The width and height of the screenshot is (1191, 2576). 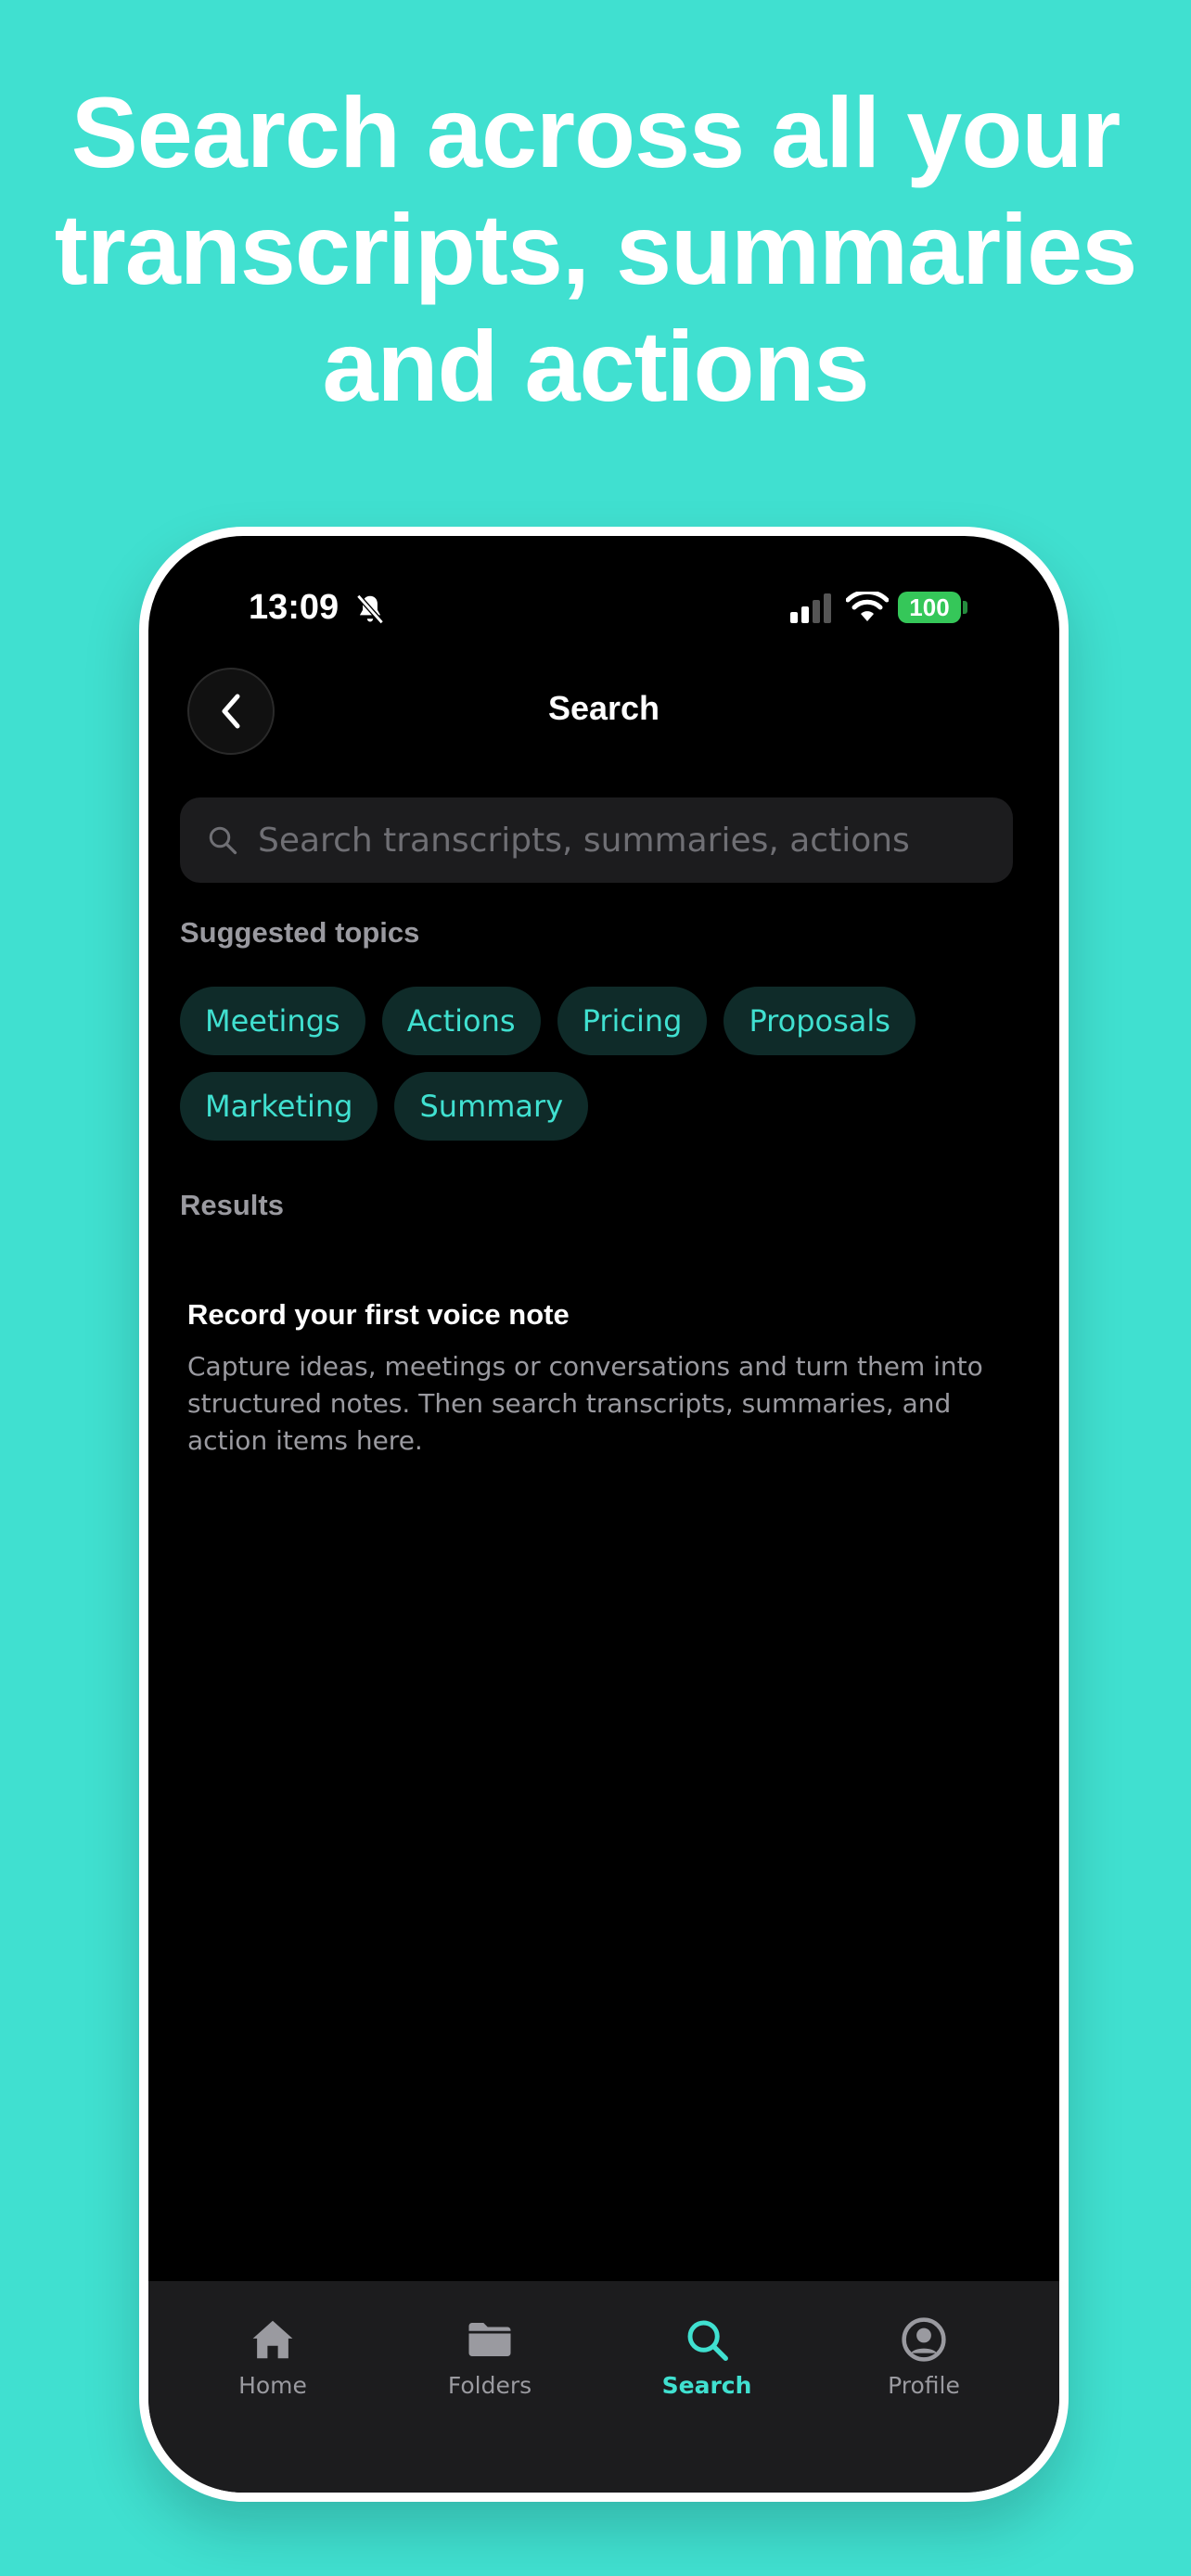 What do you see at coordinates (706, 2385) in the screenshot?
I see `tab-search-label: Search` at bounding box center [706, 2385].